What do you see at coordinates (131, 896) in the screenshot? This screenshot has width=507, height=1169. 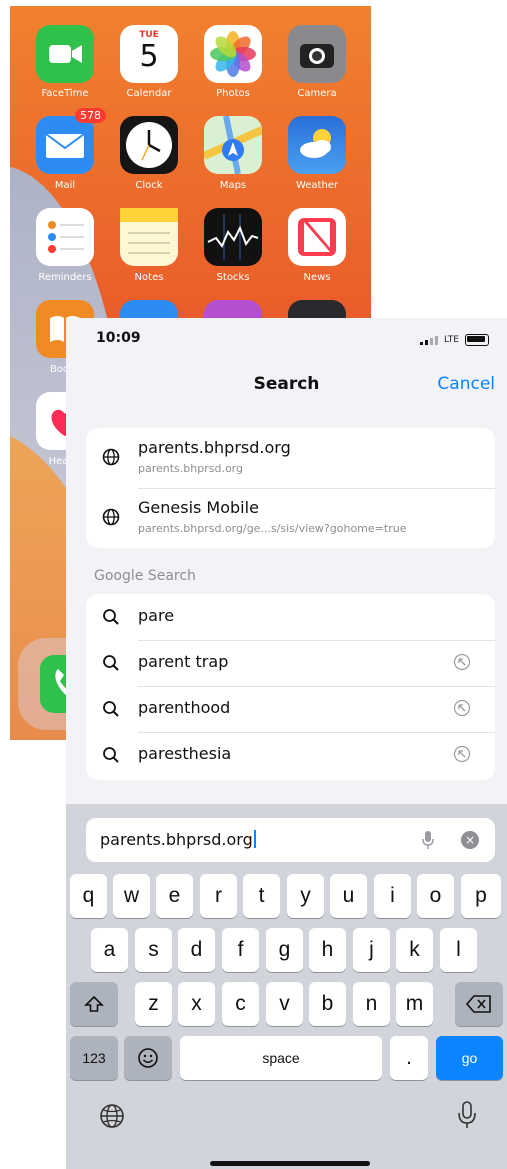 I see `key-w: w` at bounding box center [131, 896].